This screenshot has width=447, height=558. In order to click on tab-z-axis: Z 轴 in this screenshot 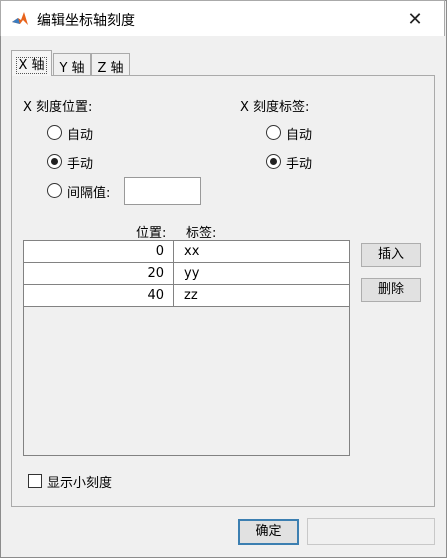, I will do `click(110, 64)`.